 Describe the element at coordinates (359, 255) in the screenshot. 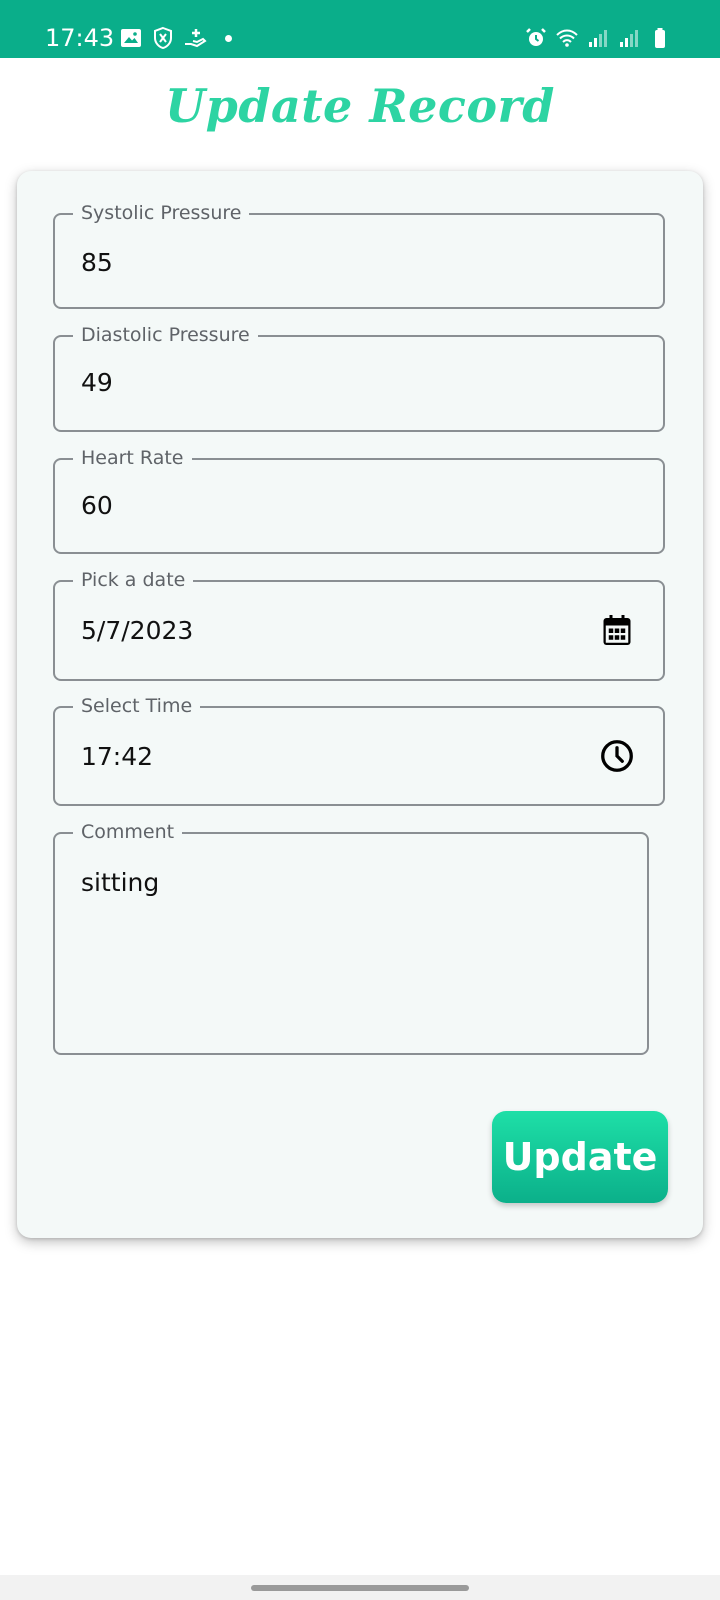

I see `systolic-pressure-field: Systolic Pressure 85` at that location.